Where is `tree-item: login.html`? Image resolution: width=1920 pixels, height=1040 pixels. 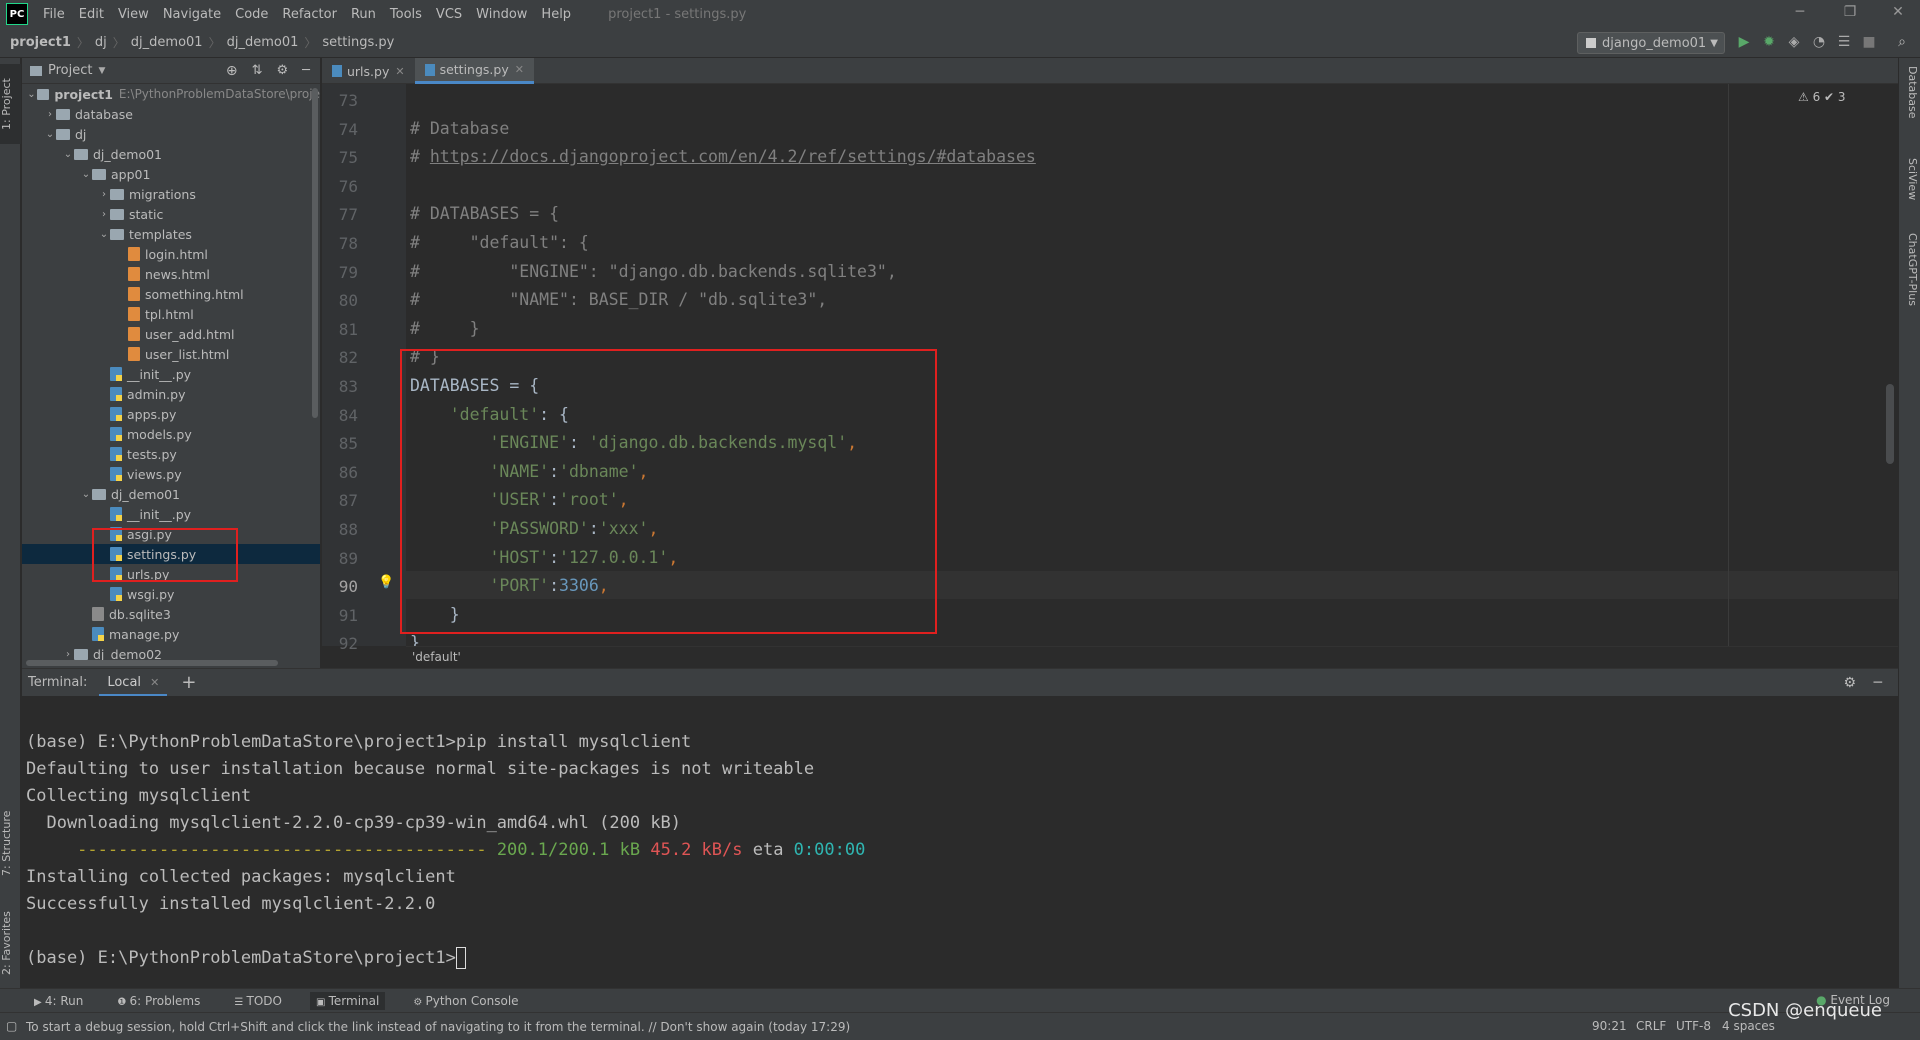
tree-item: login.html is located at coordinates (171, 254).